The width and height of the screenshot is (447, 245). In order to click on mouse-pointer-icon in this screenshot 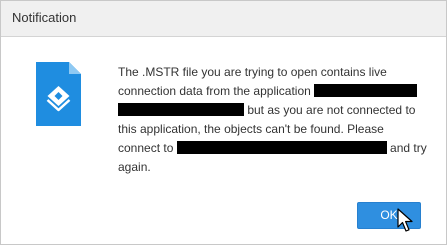, I will do `click(405, 220)`.